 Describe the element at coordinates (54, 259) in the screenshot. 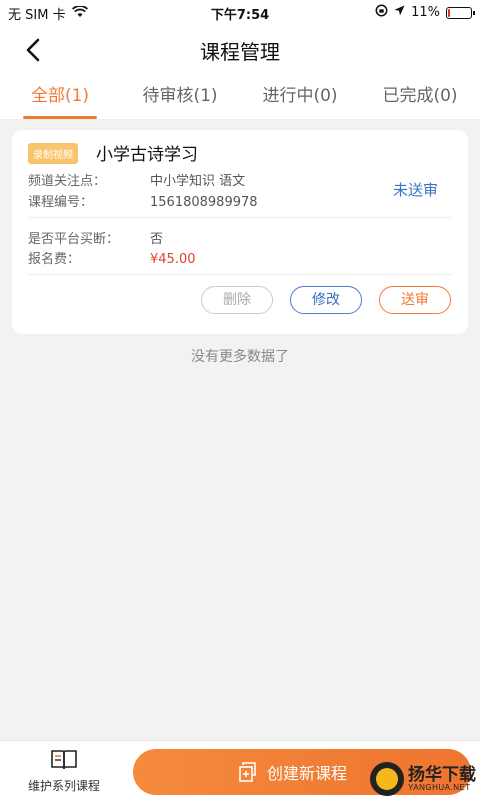

I see `fee-label: 报名费：` at that location.